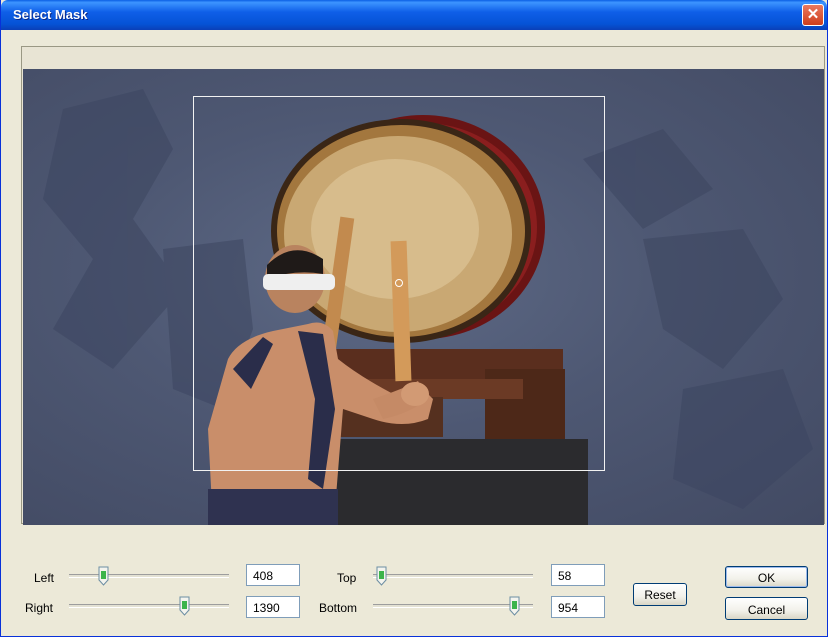 This screenshot has height=637, width=828. I want to click on cancel-button: Cancel, so click(766, 608).